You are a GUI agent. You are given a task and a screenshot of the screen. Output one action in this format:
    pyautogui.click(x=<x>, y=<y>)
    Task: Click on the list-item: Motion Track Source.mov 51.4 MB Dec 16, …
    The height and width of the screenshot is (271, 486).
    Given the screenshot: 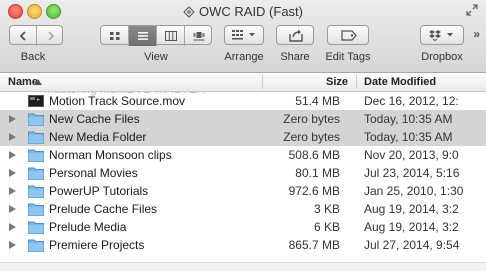 What is the action you would take?
    pyautogui.click(x=243, y=101)
    